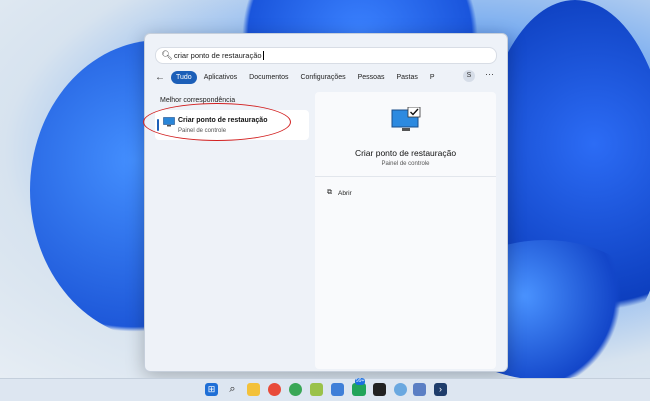 The width and height of the screenshot is (650, 401). I want to click on highlight-annotation, so click(217, 122).